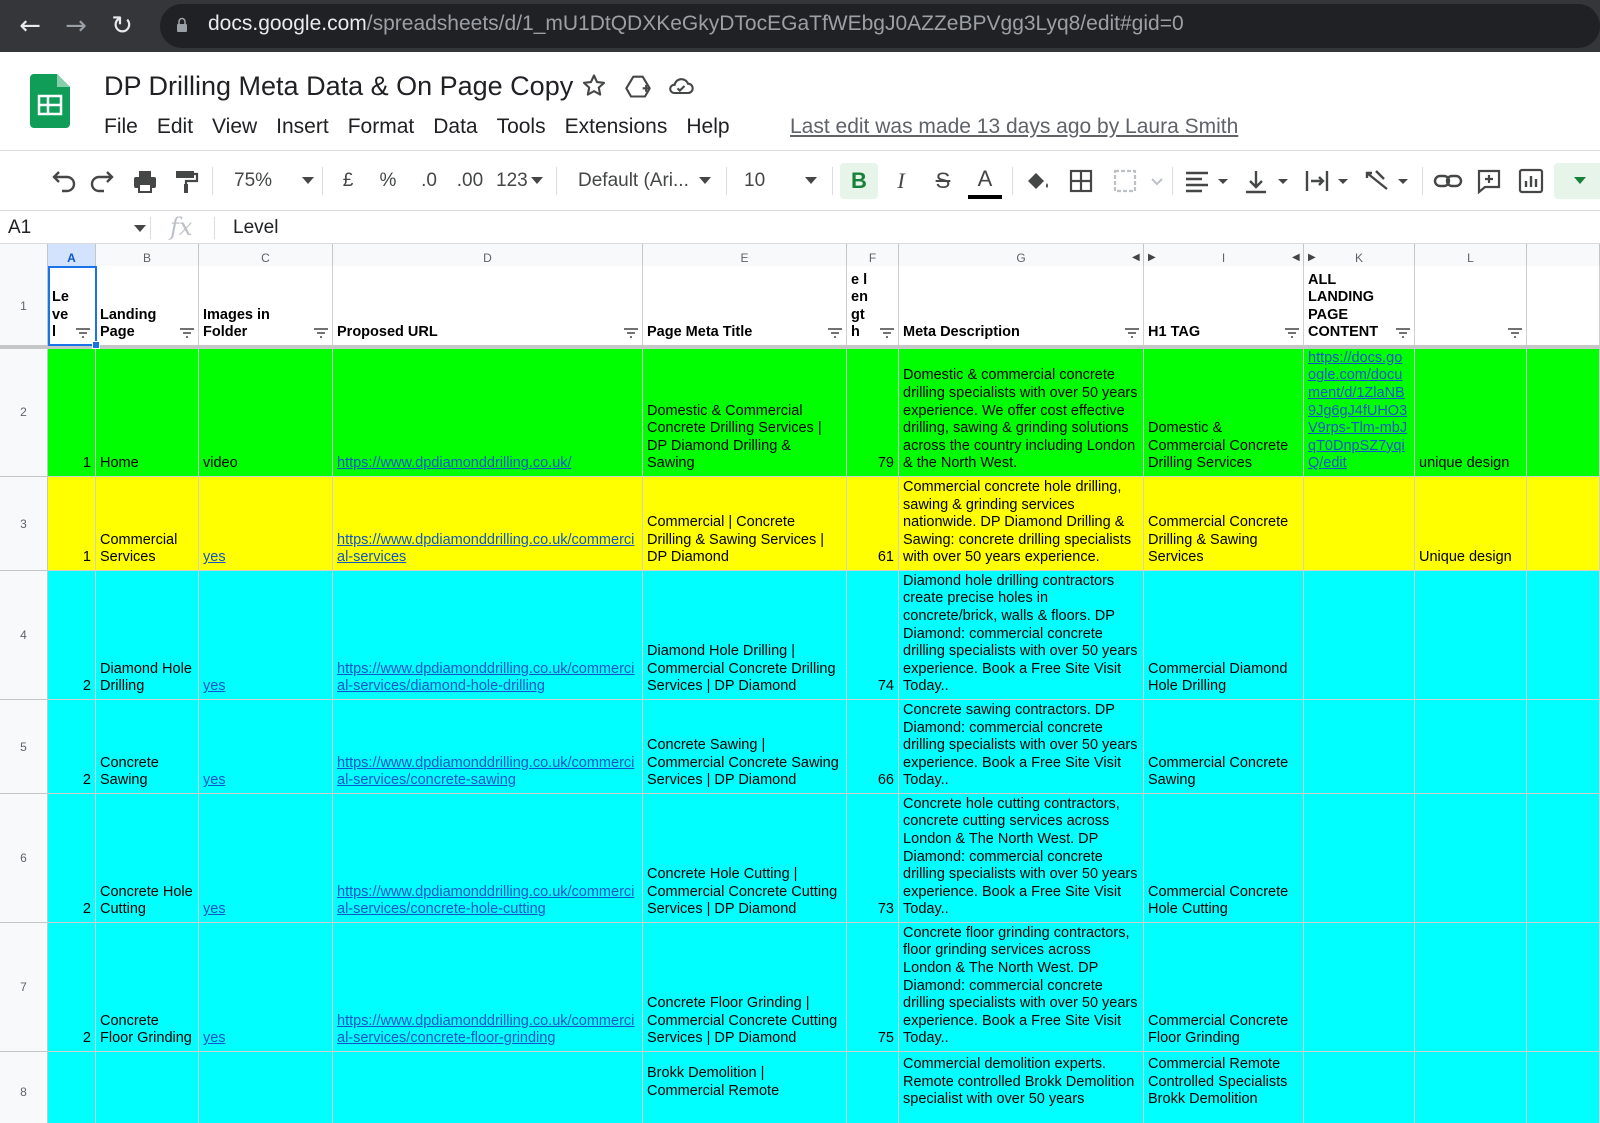  I want to click on zoom-select: 75%, so click(271, 181).